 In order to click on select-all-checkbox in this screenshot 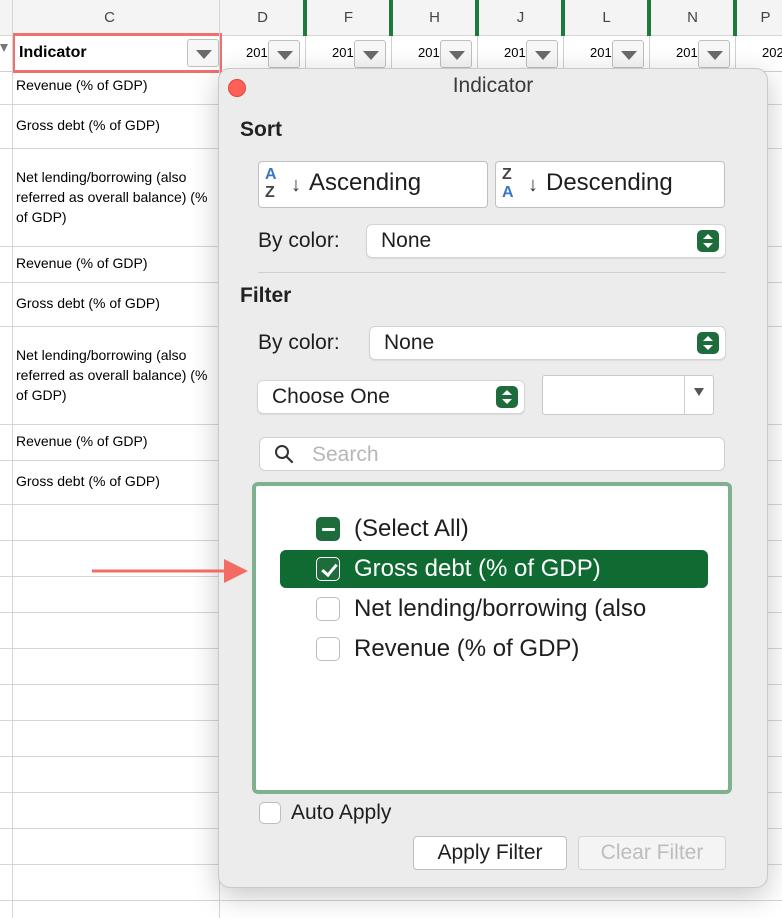, I will do `click(328, 529)`.